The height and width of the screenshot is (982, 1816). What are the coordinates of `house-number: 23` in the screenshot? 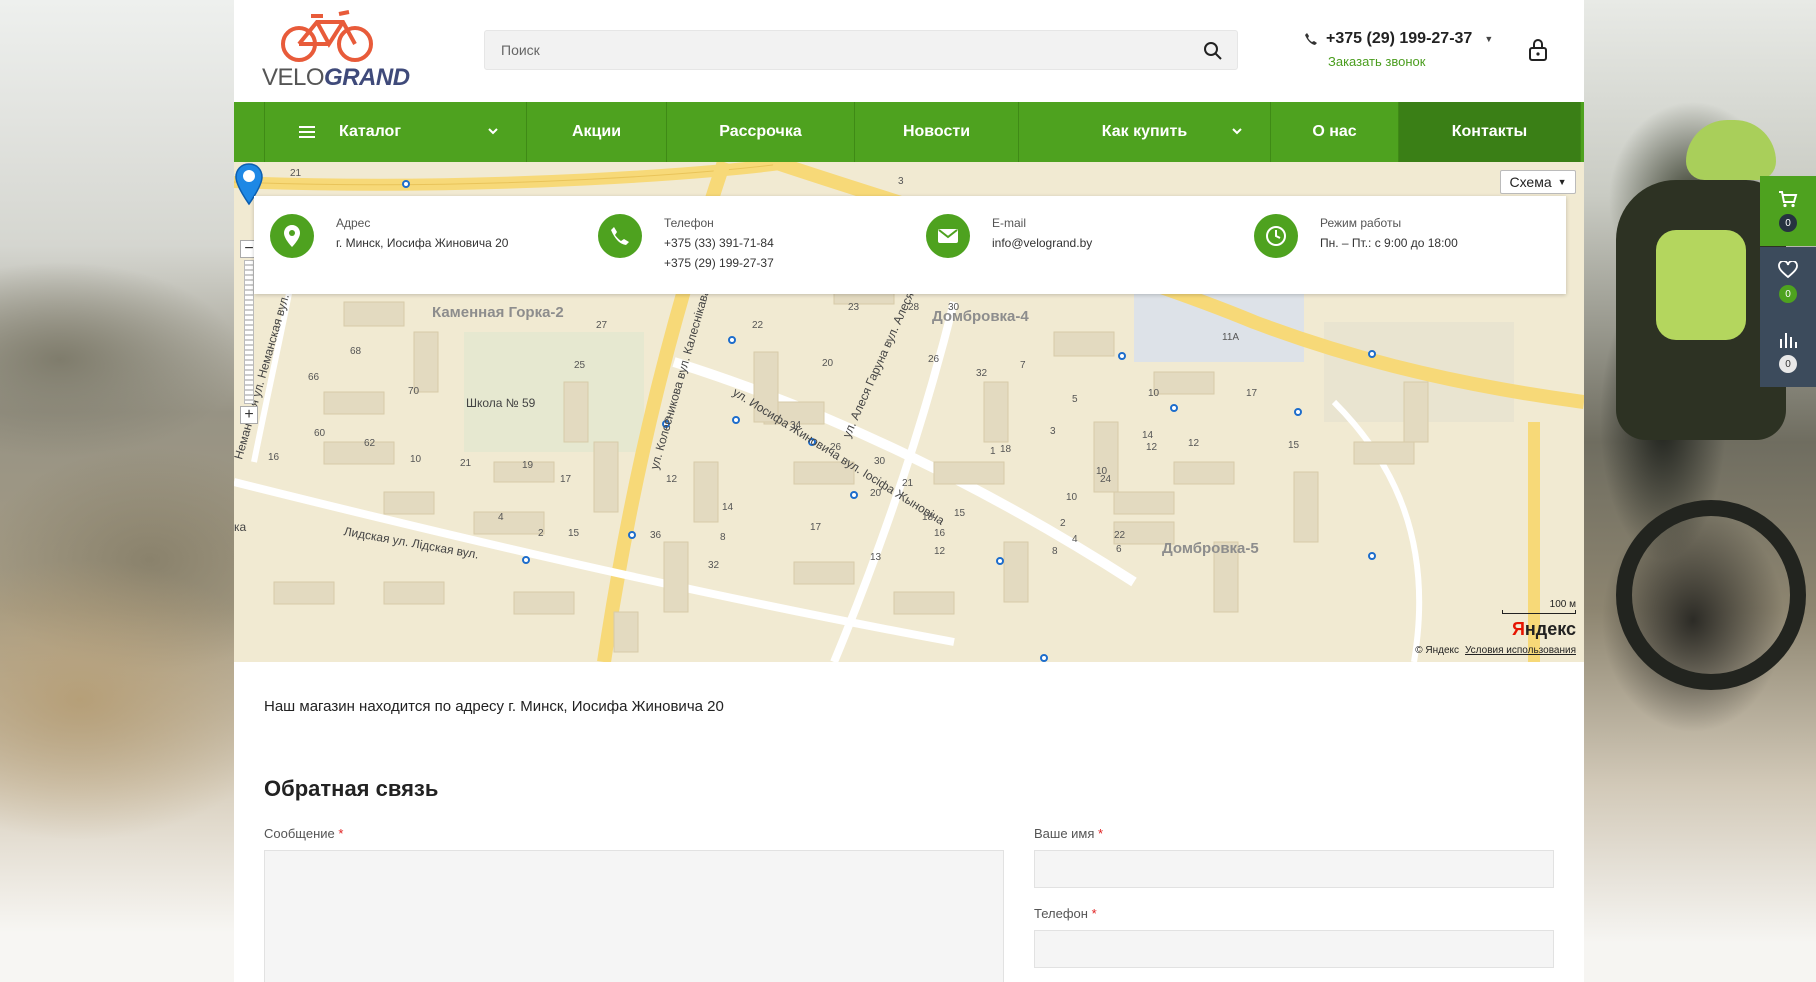 It's located at (854, 307).